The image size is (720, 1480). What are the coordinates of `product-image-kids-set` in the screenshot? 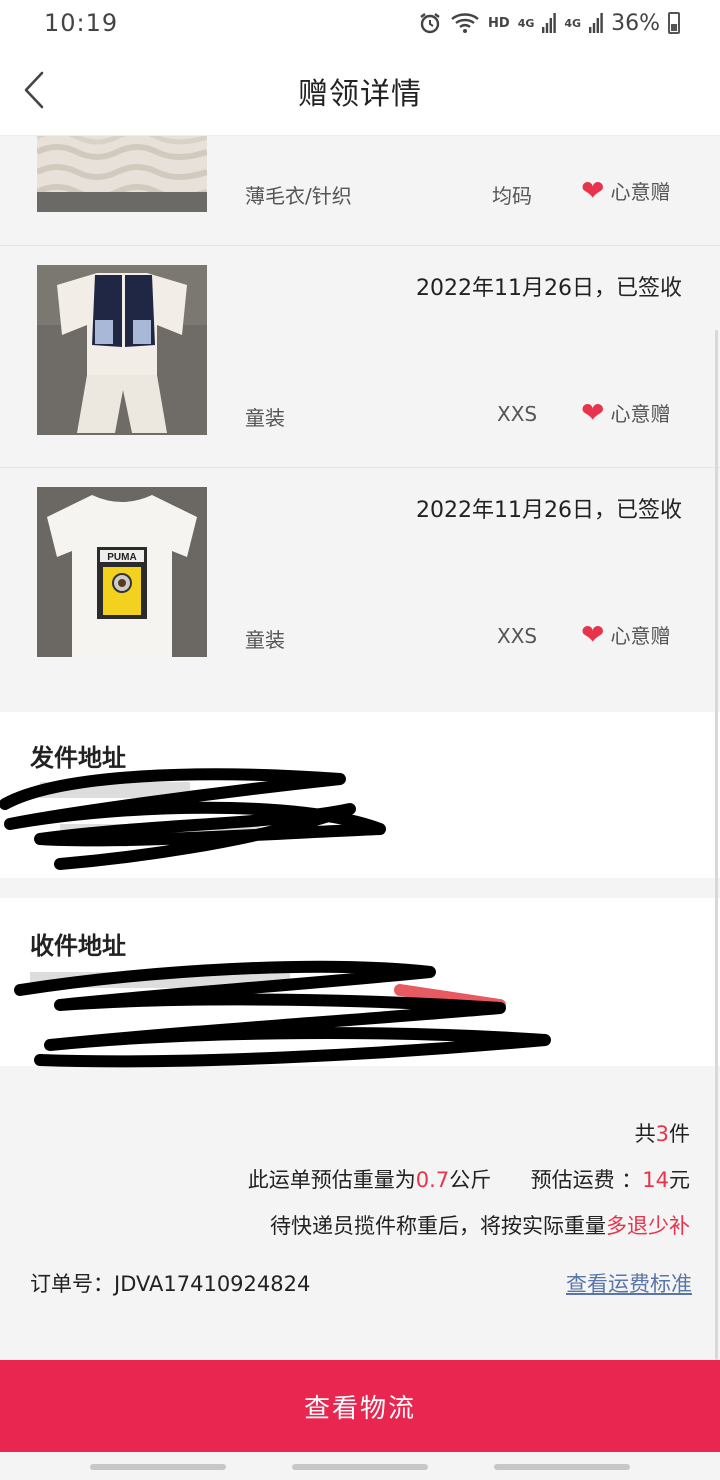 It's located at (122, 350).